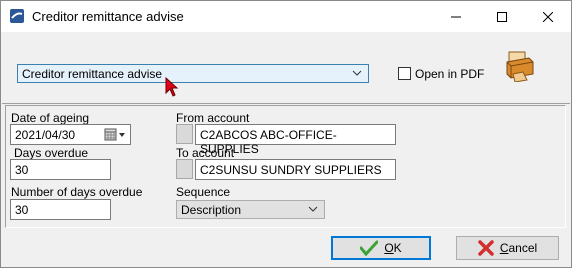  Describe the element at coordinates (60, 169) in the screenshot. I see `days-overdue-input: 30` at that location.